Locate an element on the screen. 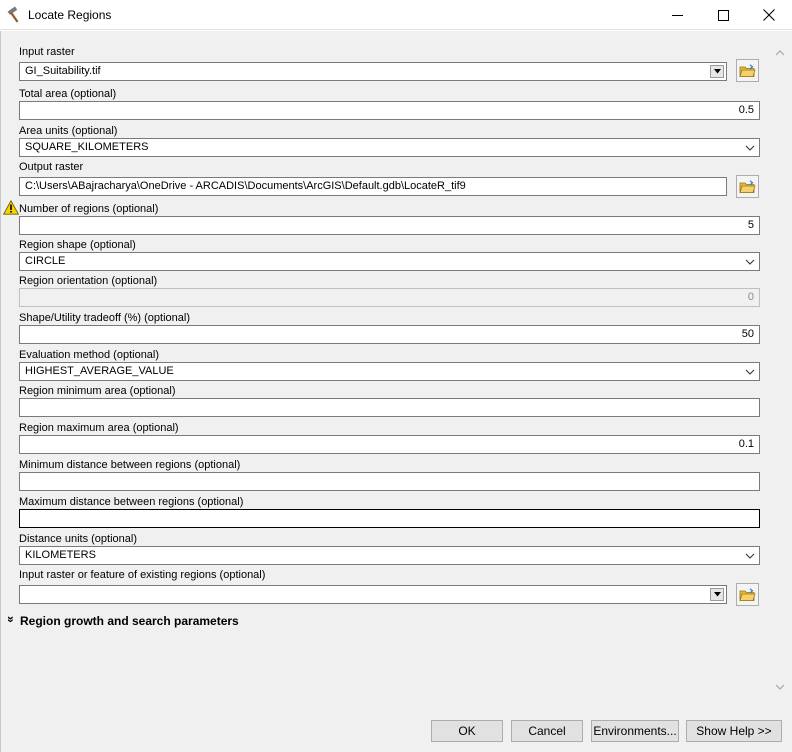 The image size is (792, 752). hammer-icon is located at coordinates (13, 14).